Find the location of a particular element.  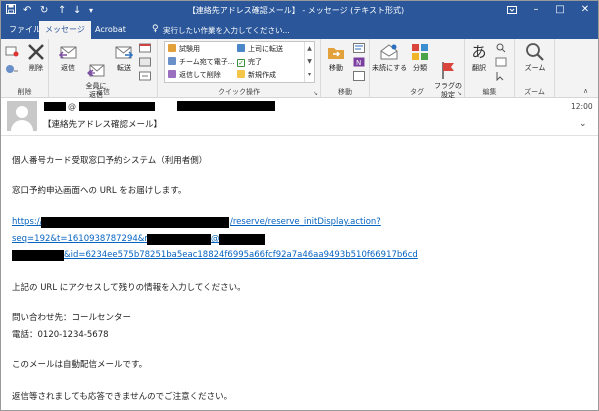

minimize-icon: – is located at coordinates (536, 10).